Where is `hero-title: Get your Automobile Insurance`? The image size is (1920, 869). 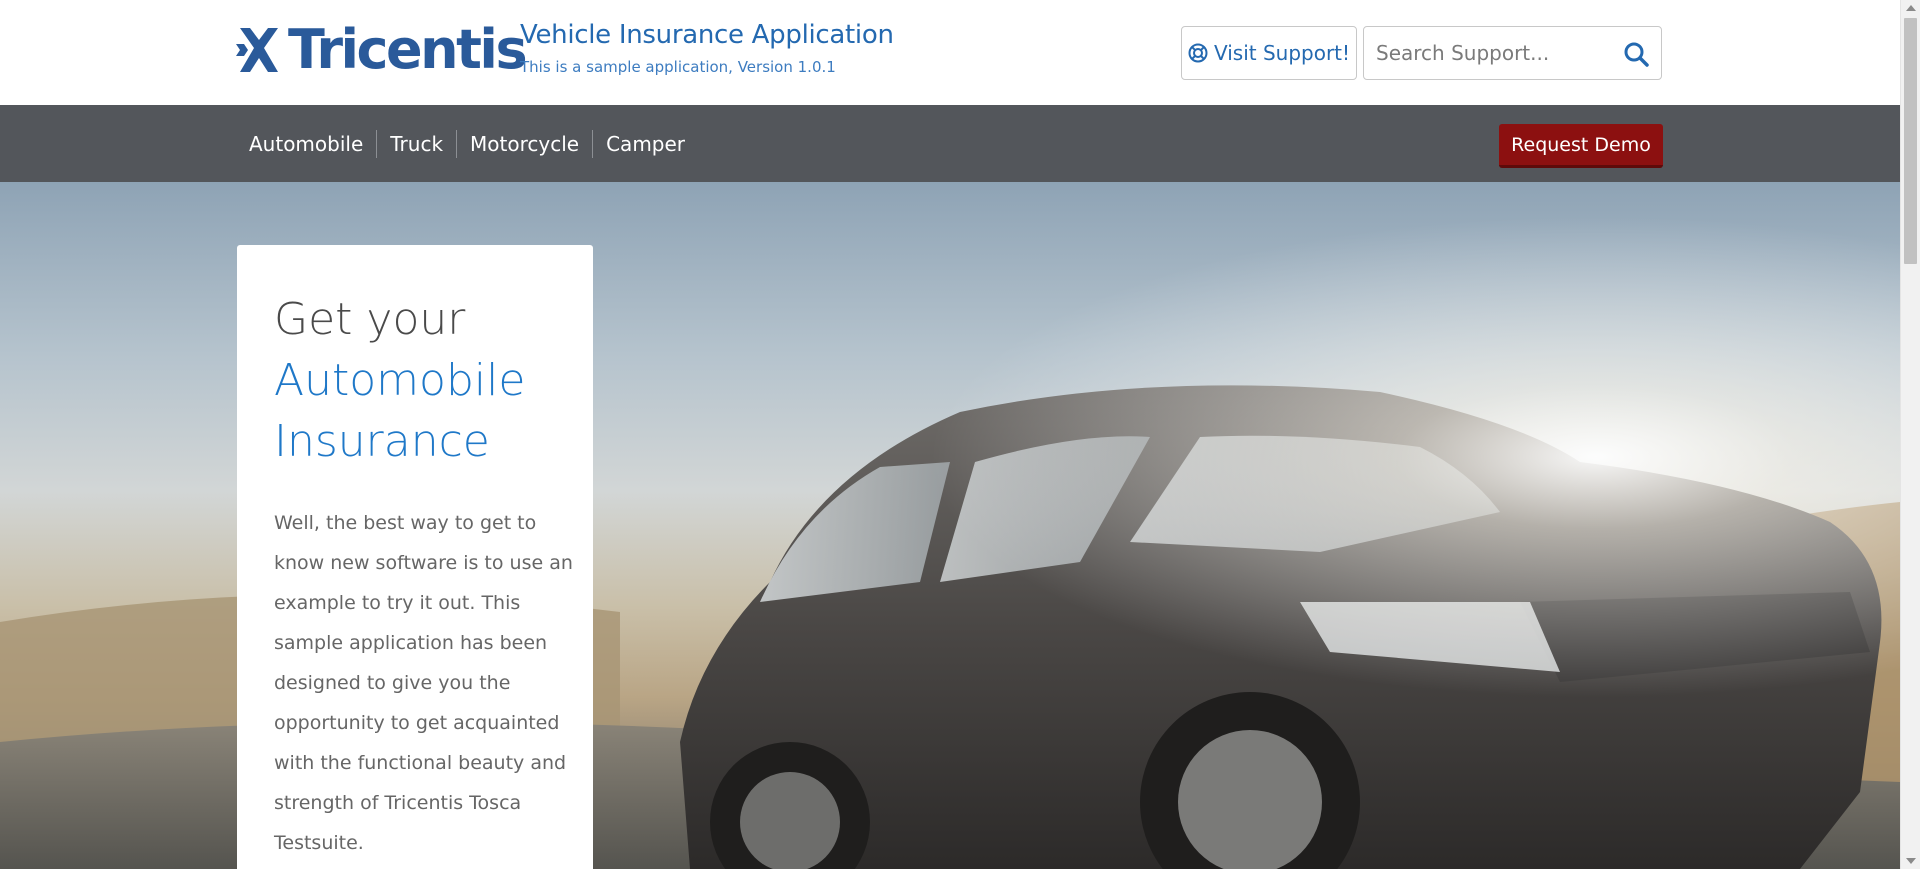 hero-title: Get your Automobile Insurance is located at coordinates (424, 380).